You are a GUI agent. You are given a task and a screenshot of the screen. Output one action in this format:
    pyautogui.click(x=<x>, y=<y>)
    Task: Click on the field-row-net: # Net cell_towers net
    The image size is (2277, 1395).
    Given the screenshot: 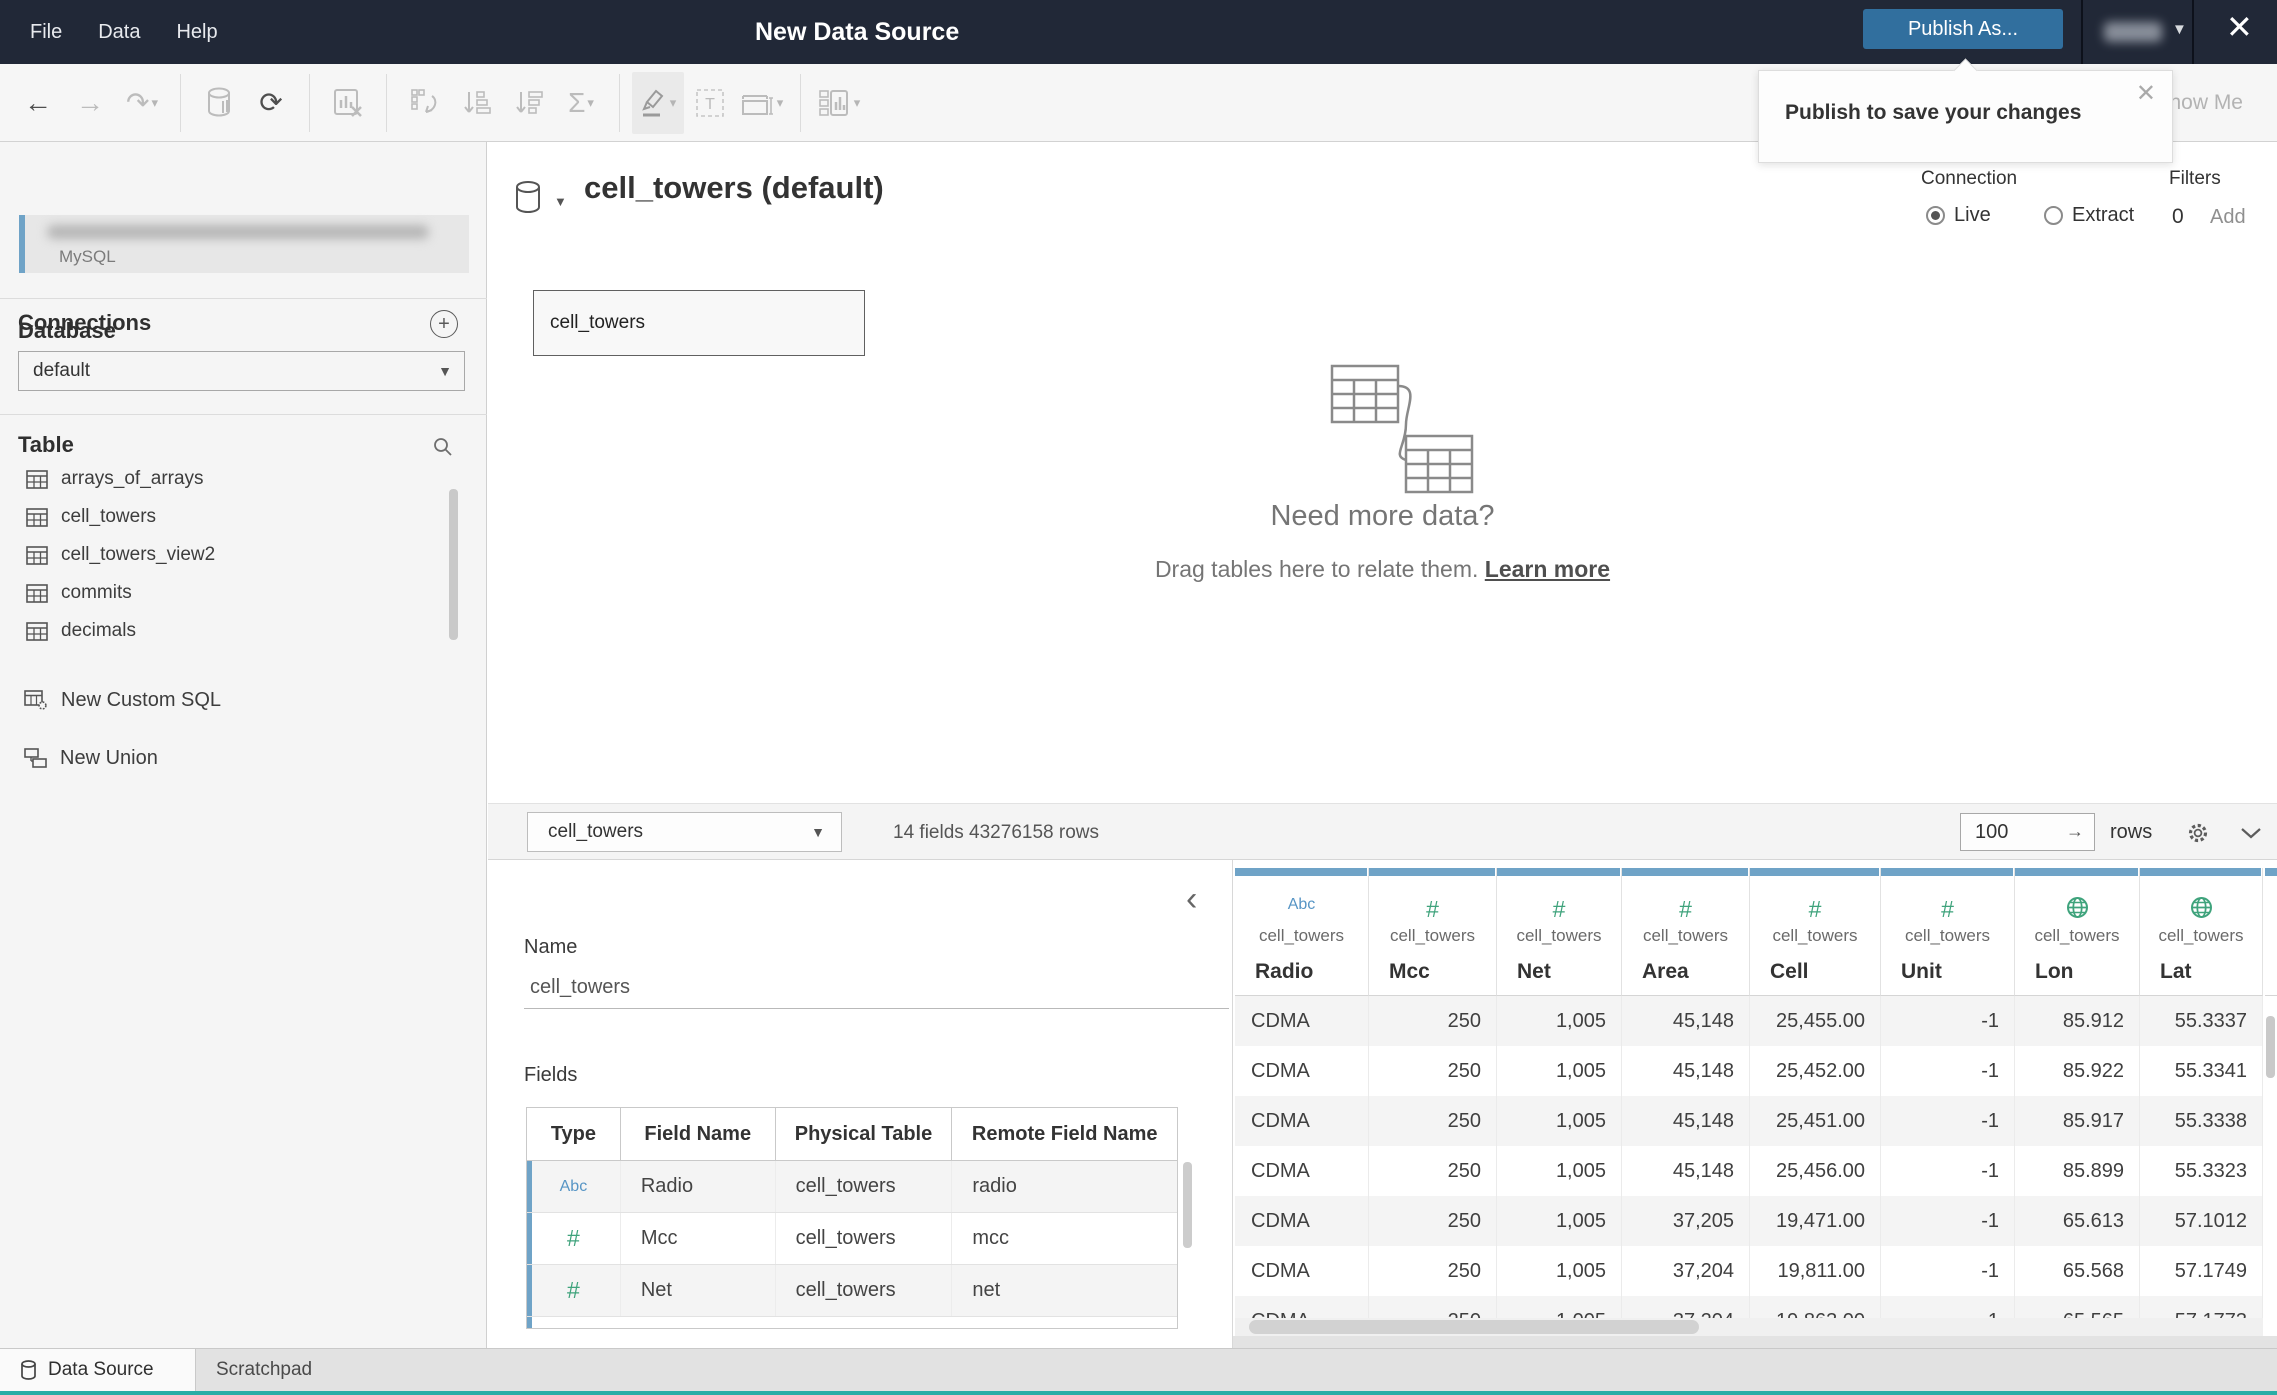 What is the action you would take?
    pyautogui.click(x=852, y=1291)
    